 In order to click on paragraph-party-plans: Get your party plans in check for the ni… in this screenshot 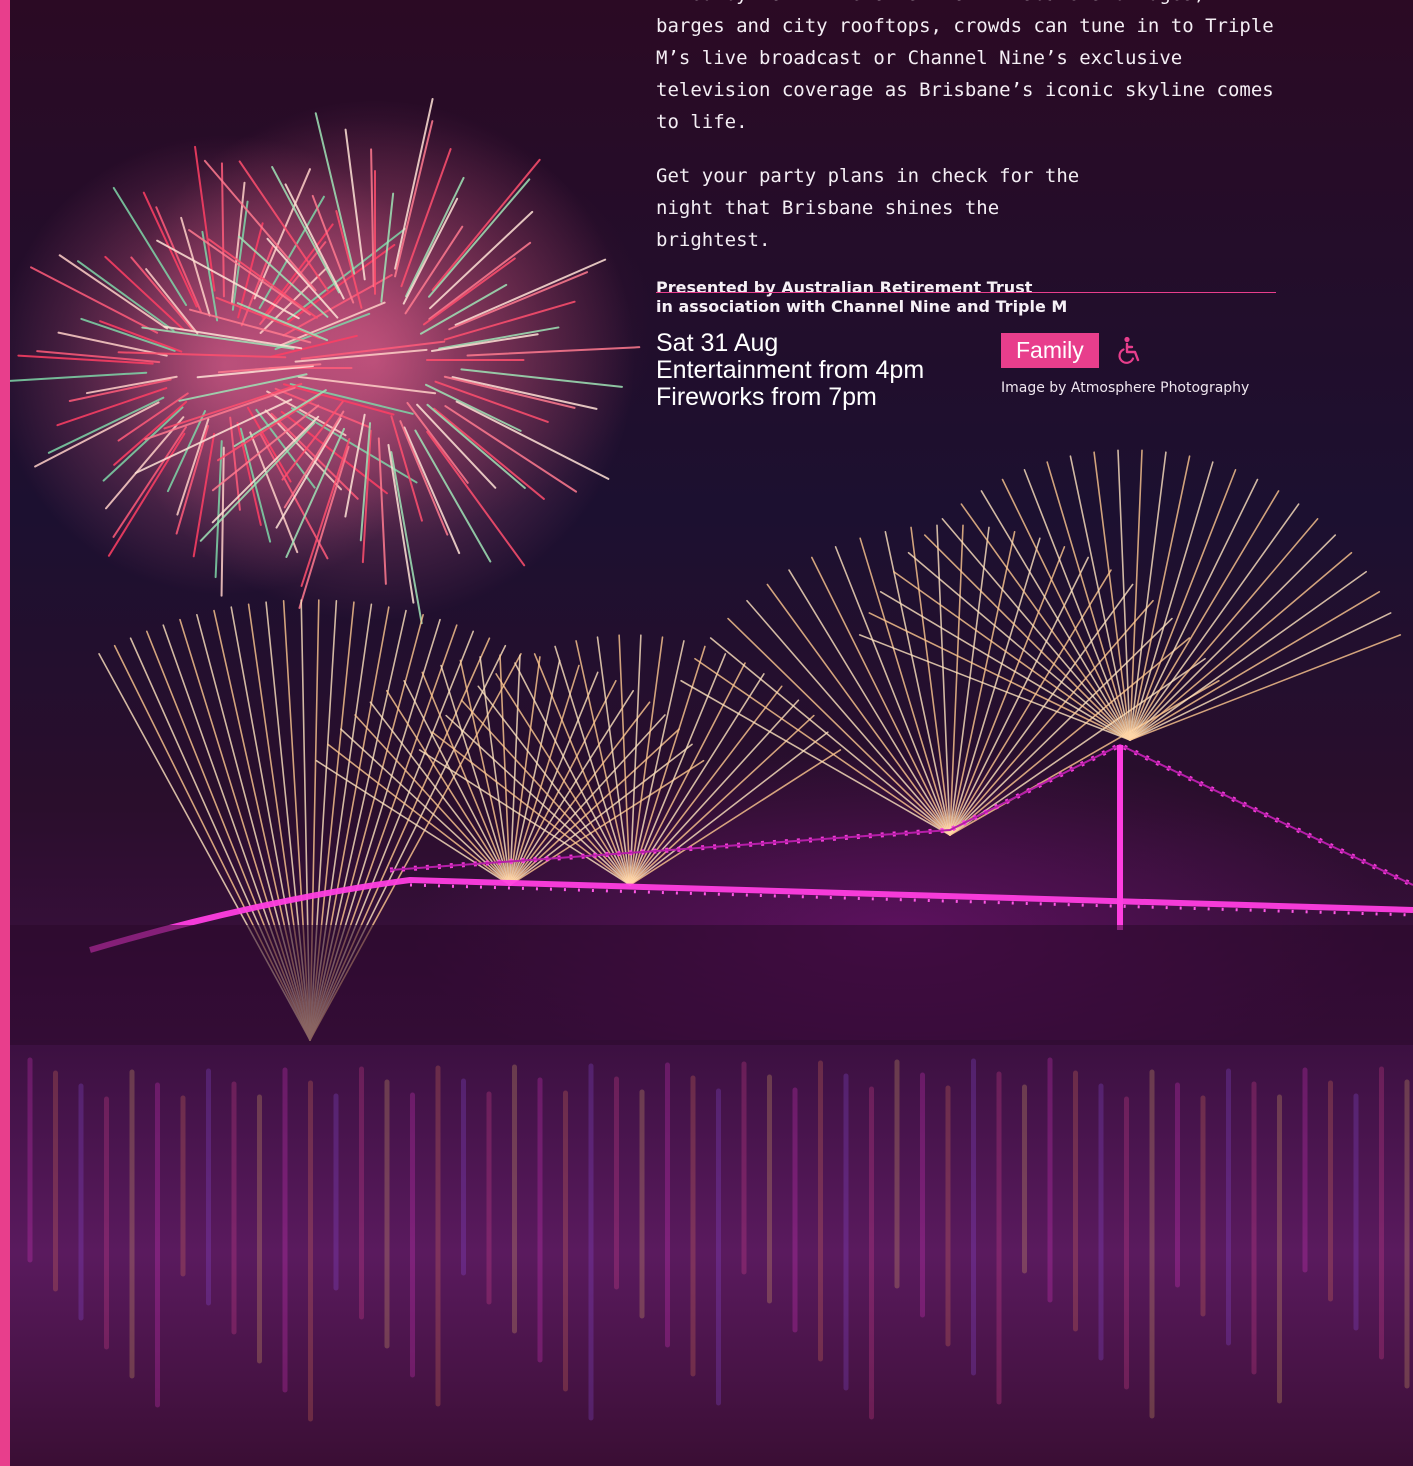, I will do `click(868, 208)`.